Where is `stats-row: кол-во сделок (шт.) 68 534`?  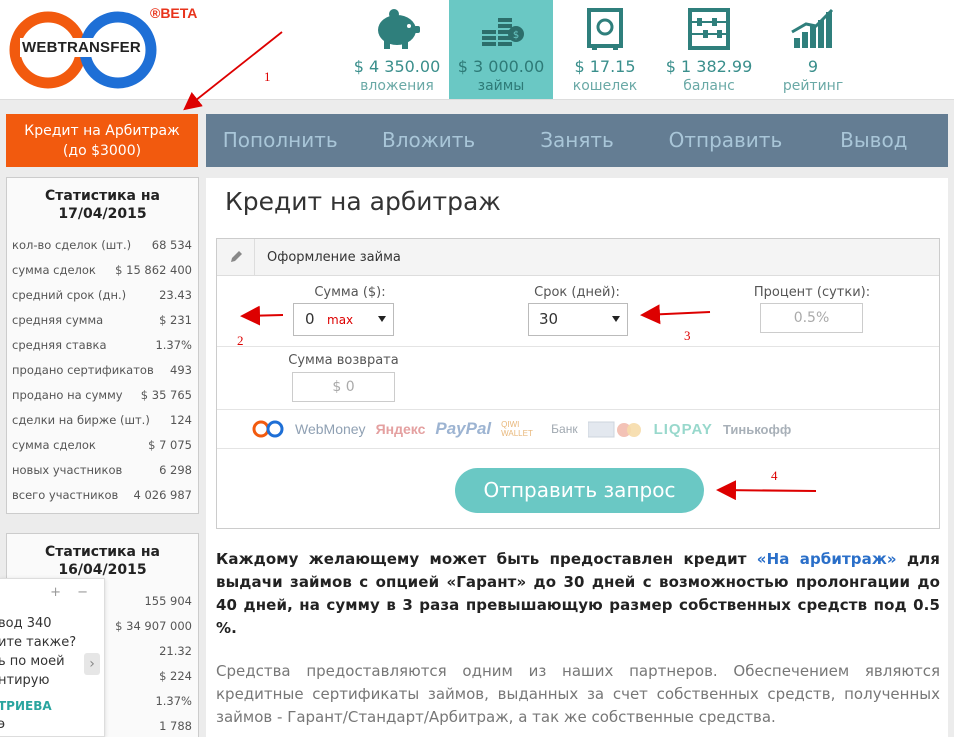 stats-row: кол-во сделок (шт.) 68 534 is located at coordinates (102, 250).